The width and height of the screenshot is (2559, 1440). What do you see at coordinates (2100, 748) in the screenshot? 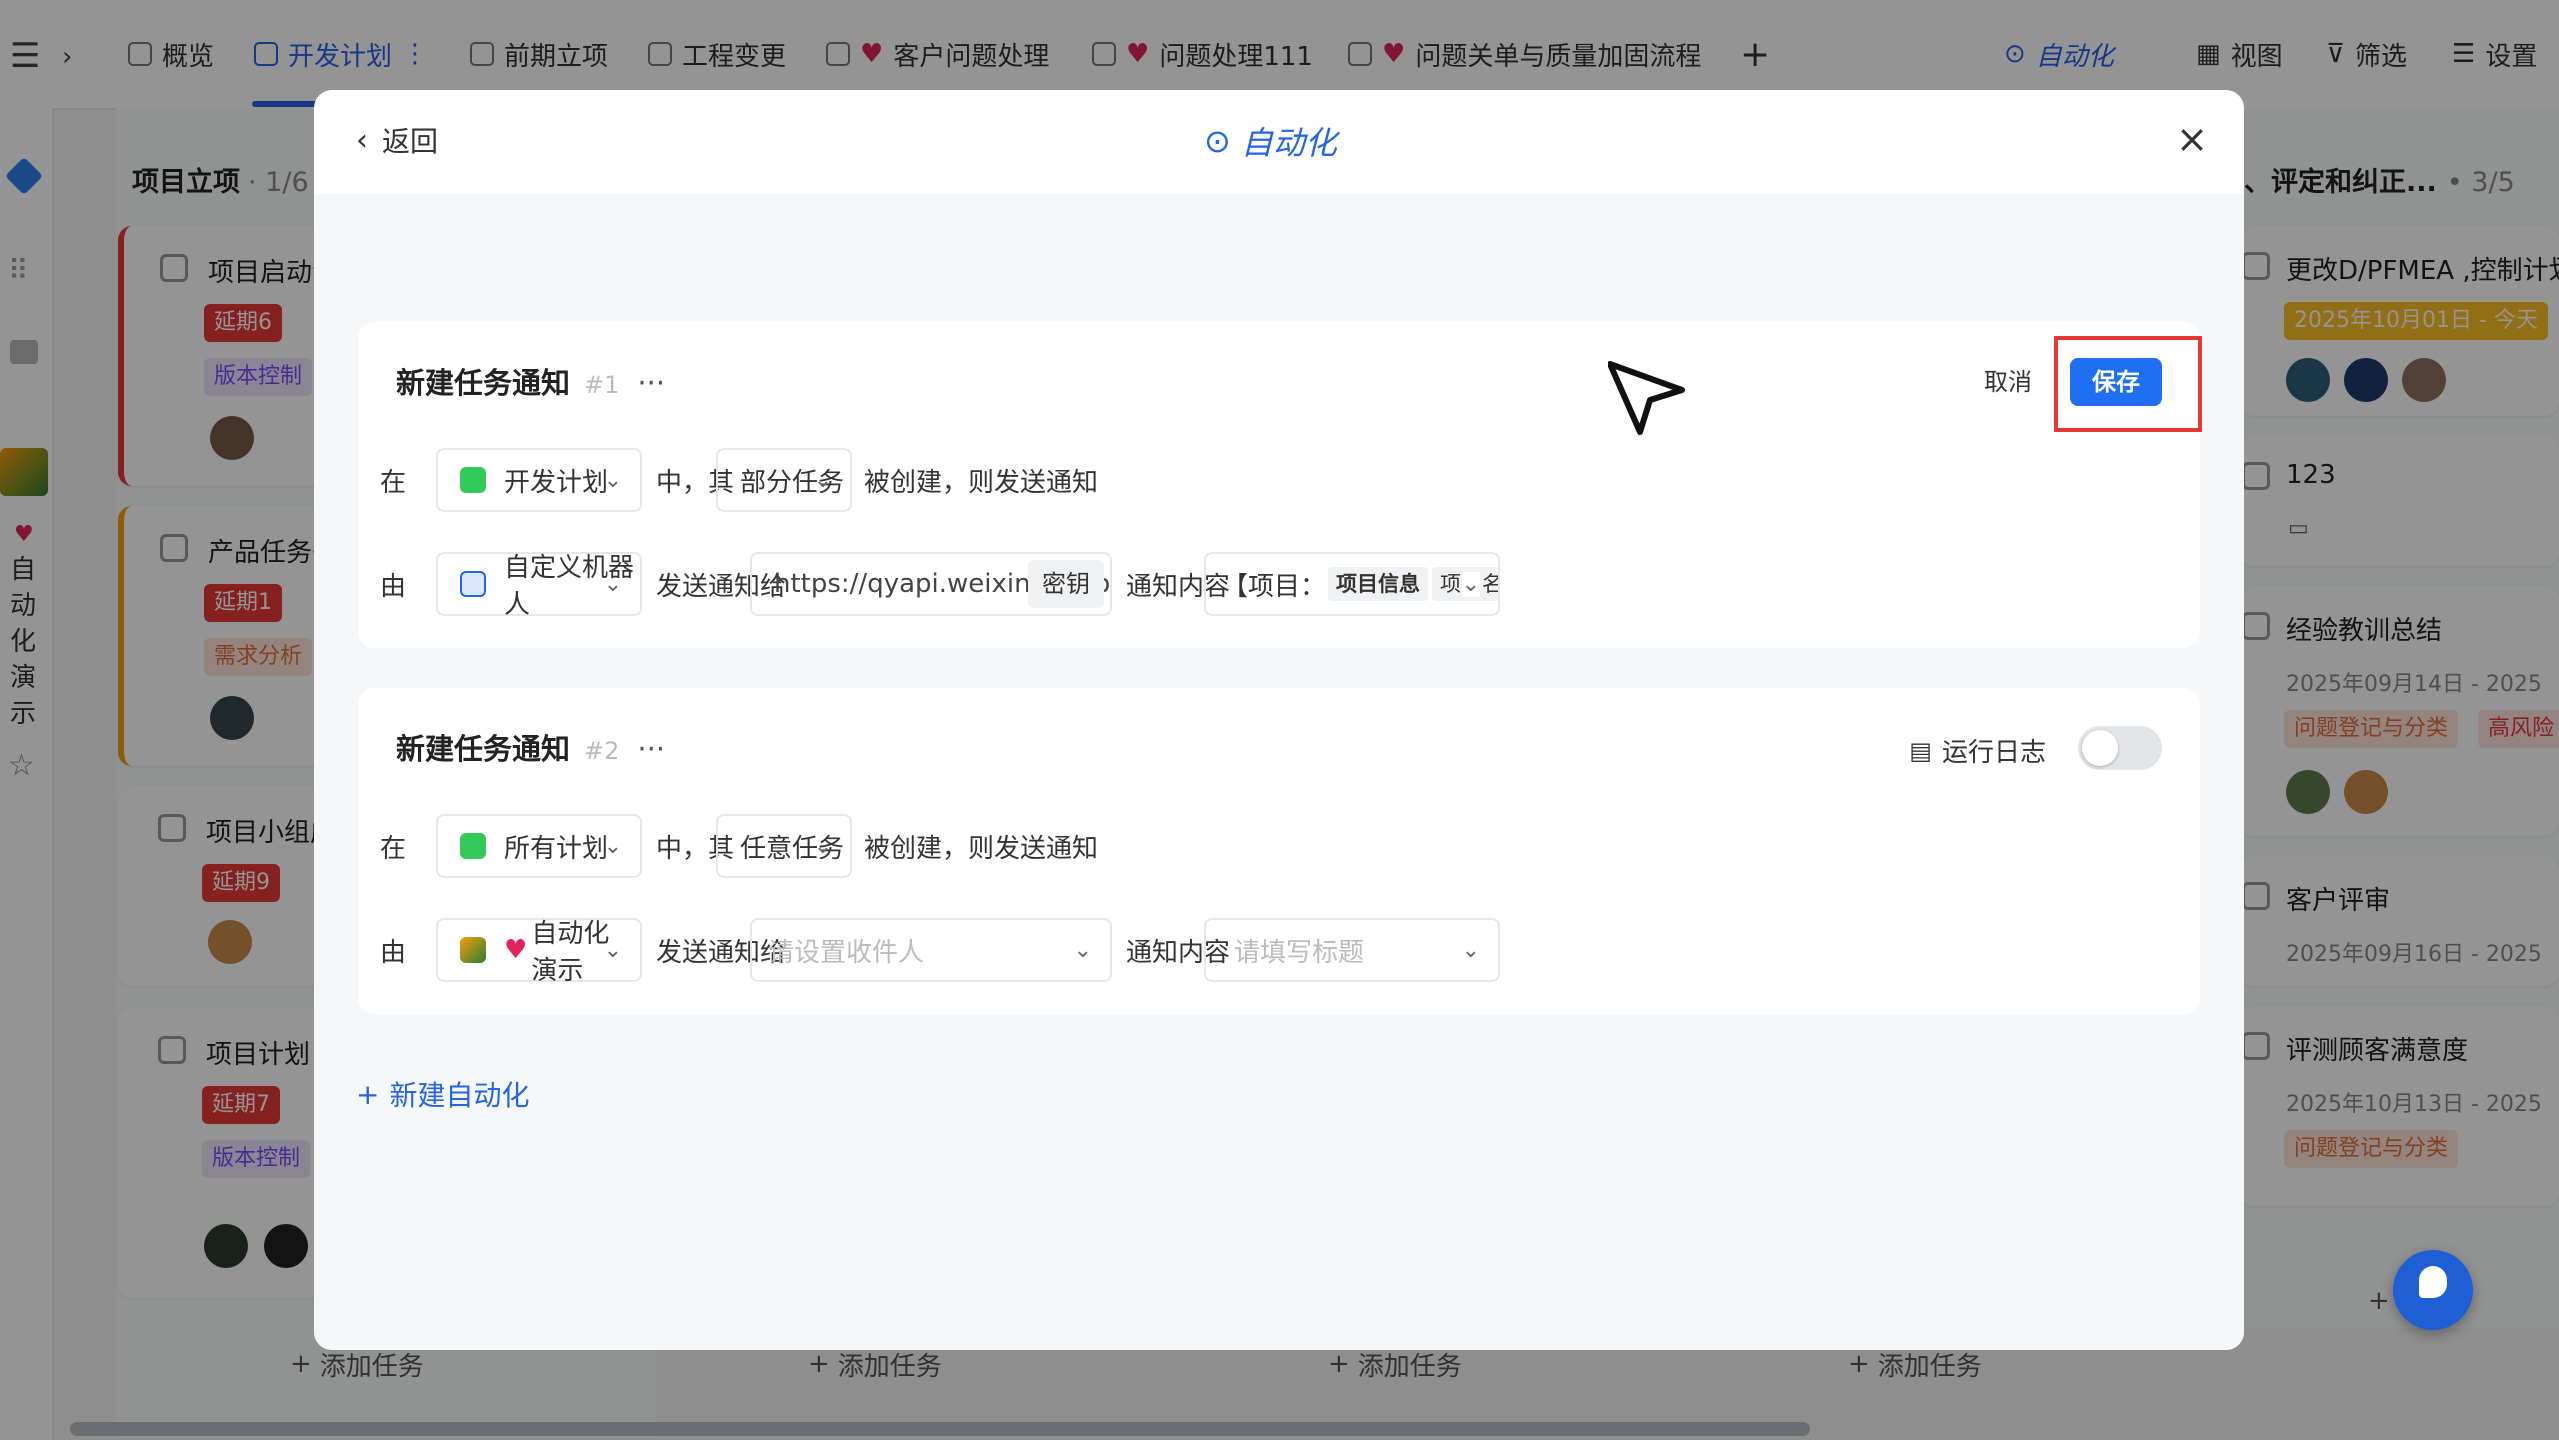
I see `toggle-knob` at bounding box center [2100, 748].